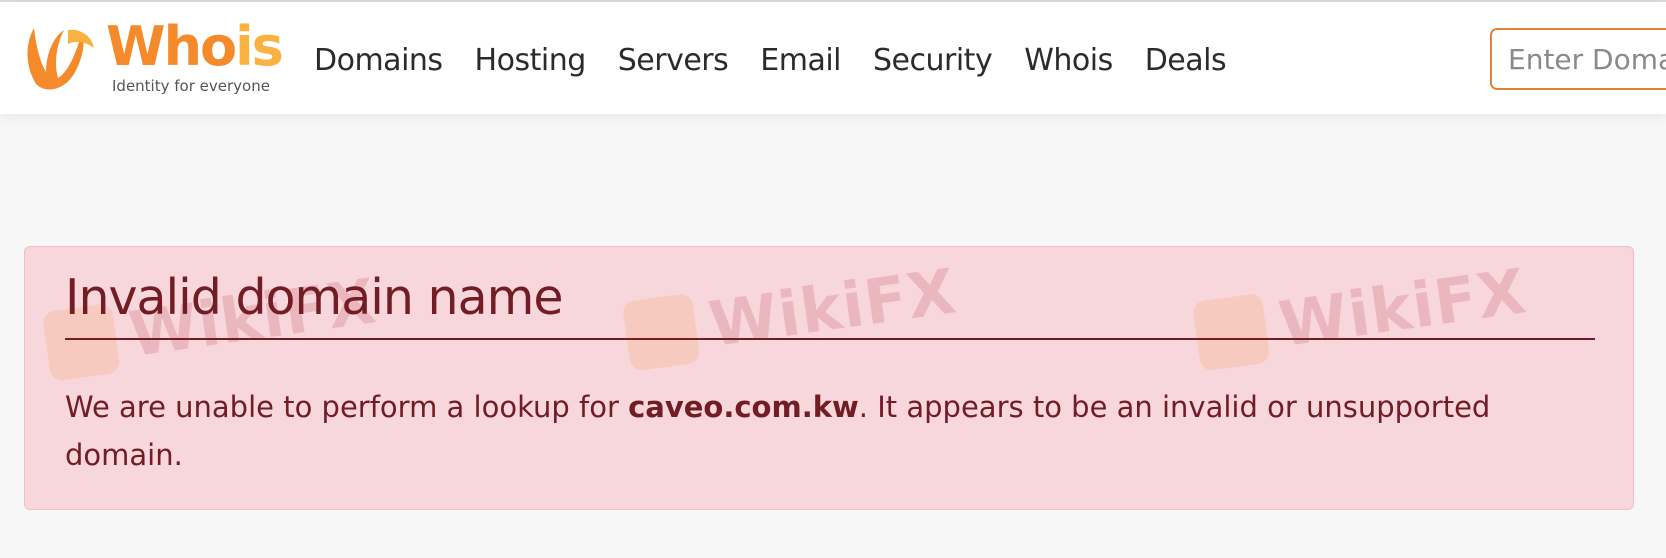 This screenshot has width=1666, height=558. I want to click on logo-wordmark: Whois, so click(195, 46).